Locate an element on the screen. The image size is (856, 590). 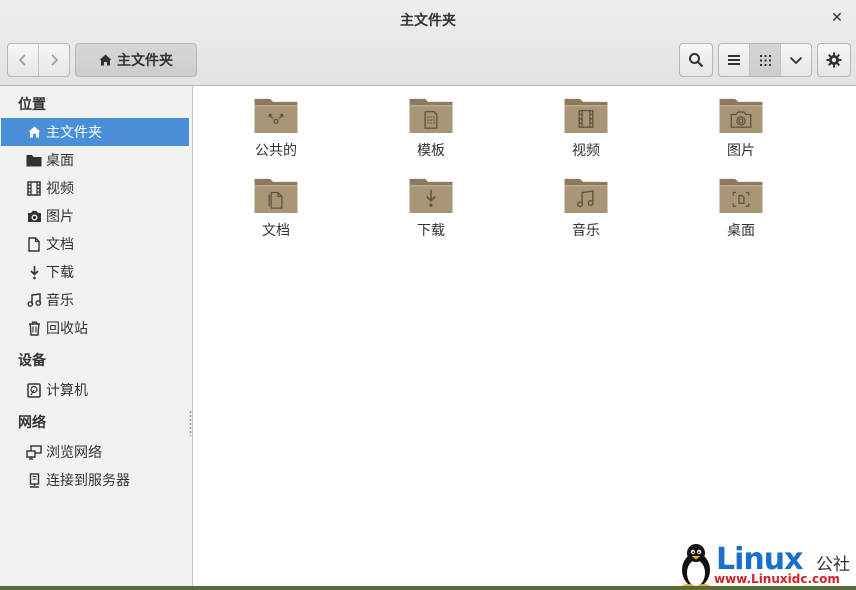
folder-item-music: 音乐 is located at coordinates (586, 203).